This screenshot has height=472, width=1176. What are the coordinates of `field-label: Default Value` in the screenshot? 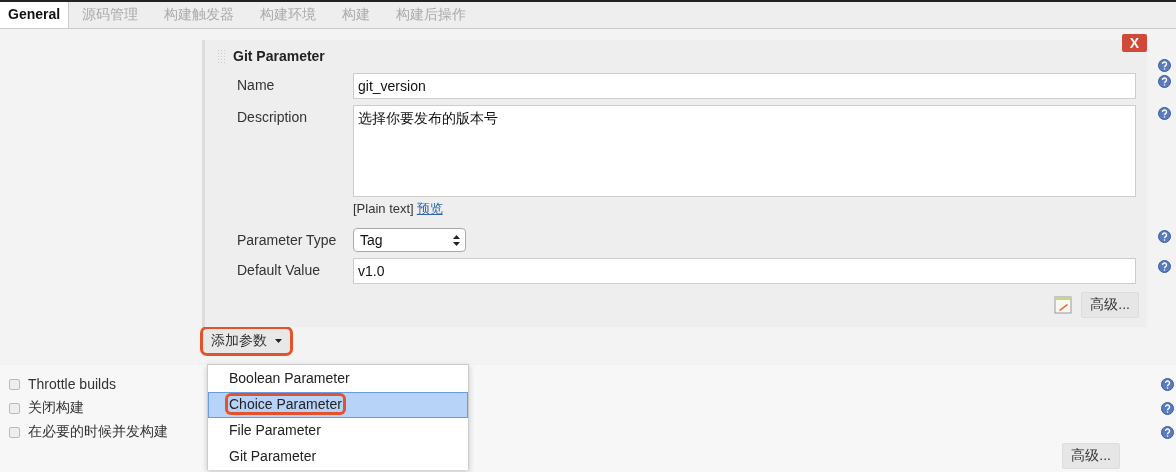 It's located at (279, 270).